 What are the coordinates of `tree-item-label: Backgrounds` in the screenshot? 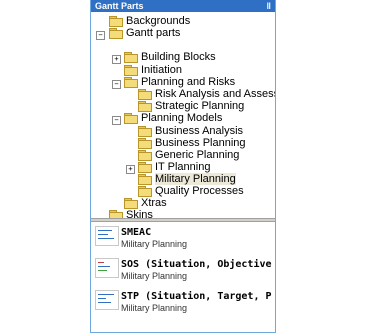 It's located at (158, 21).